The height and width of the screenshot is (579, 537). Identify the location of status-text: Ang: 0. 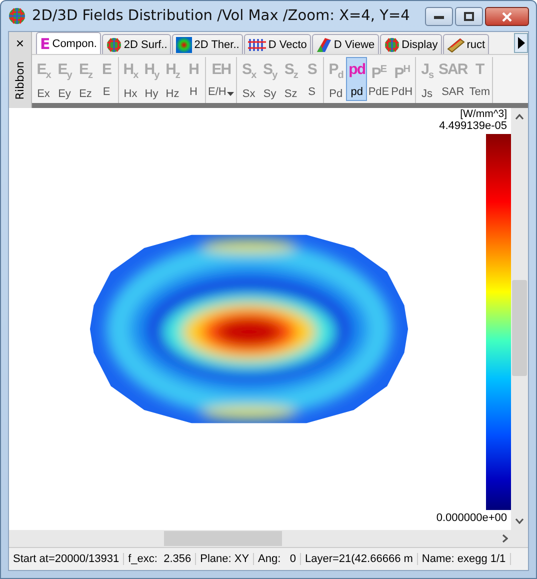
(277, 559).